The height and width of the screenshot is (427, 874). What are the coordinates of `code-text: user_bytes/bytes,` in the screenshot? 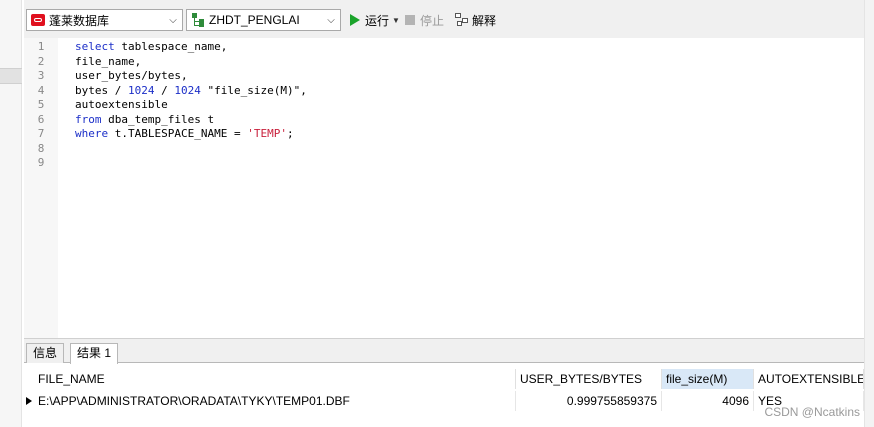 It's located at (131, 76).